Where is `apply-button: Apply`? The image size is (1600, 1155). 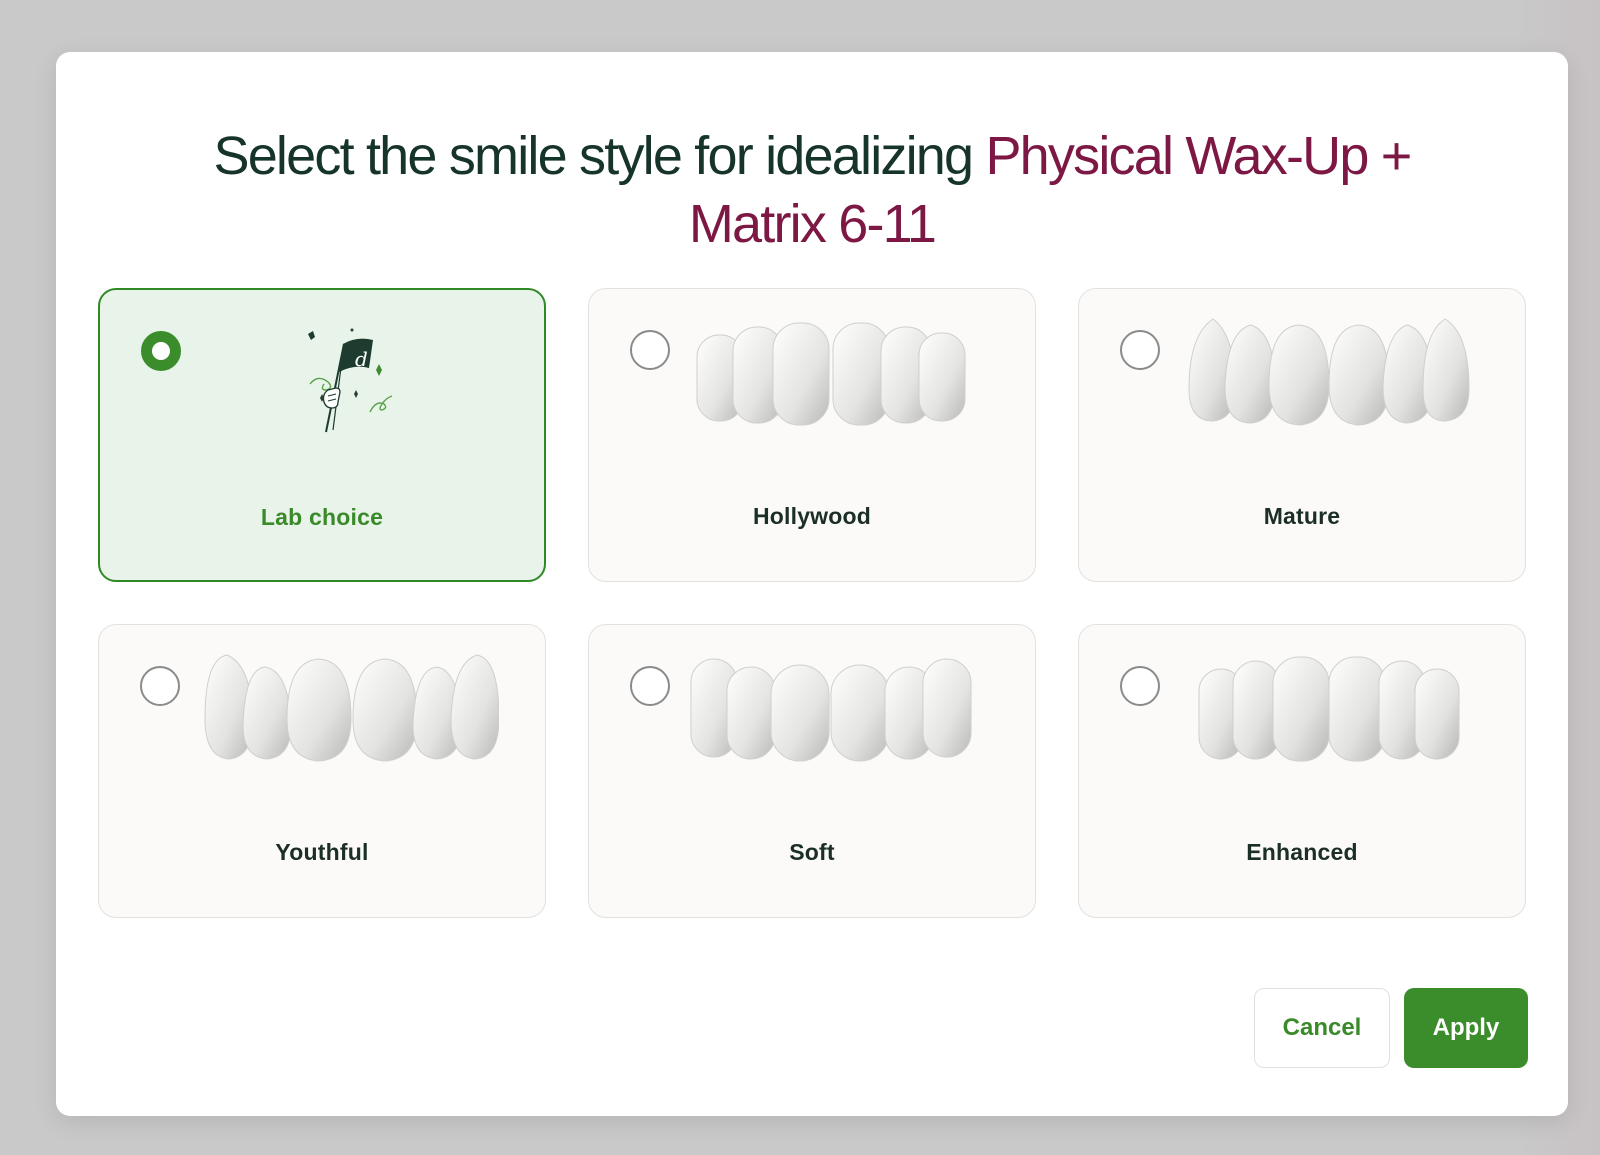
apply-button: Apply is located at coordinates (1466, 1028).